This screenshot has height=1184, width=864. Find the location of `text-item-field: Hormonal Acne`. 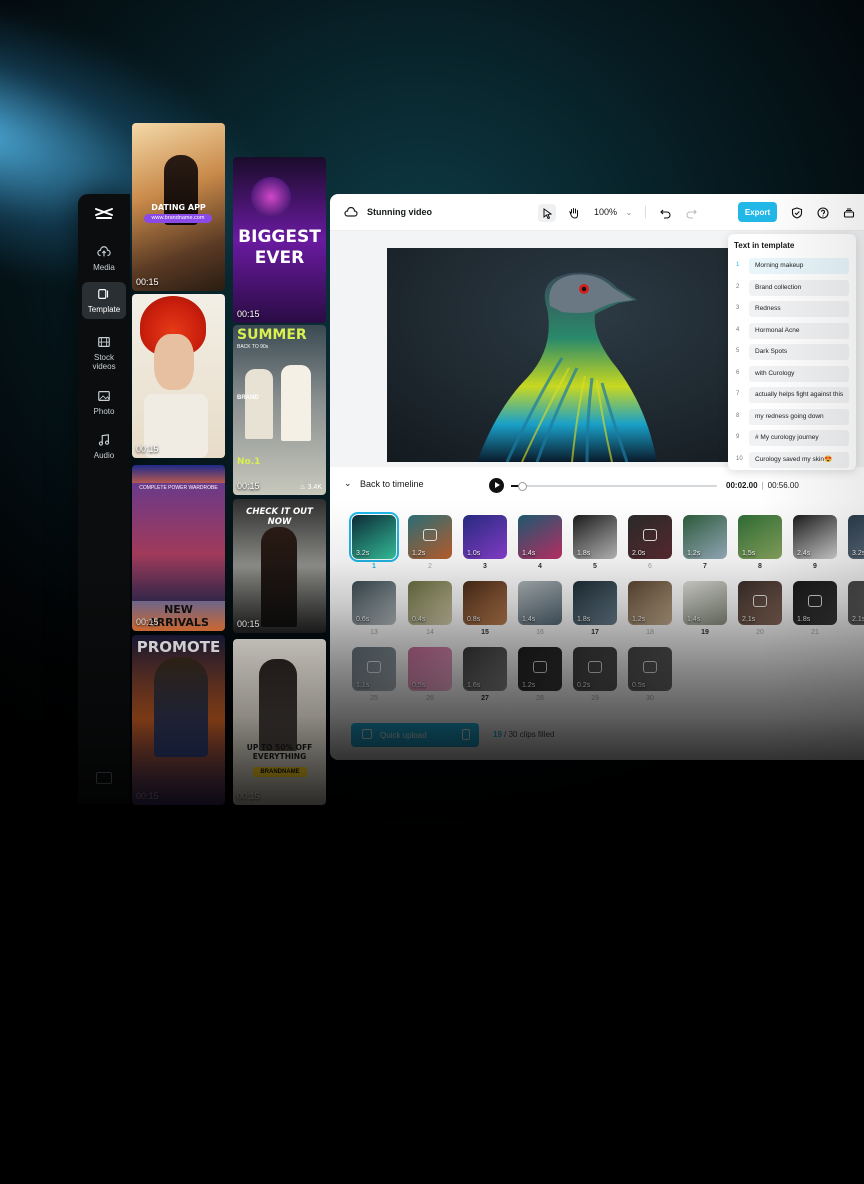

text-item-field: Hormonal Acne is located at coordinates (799, 330).